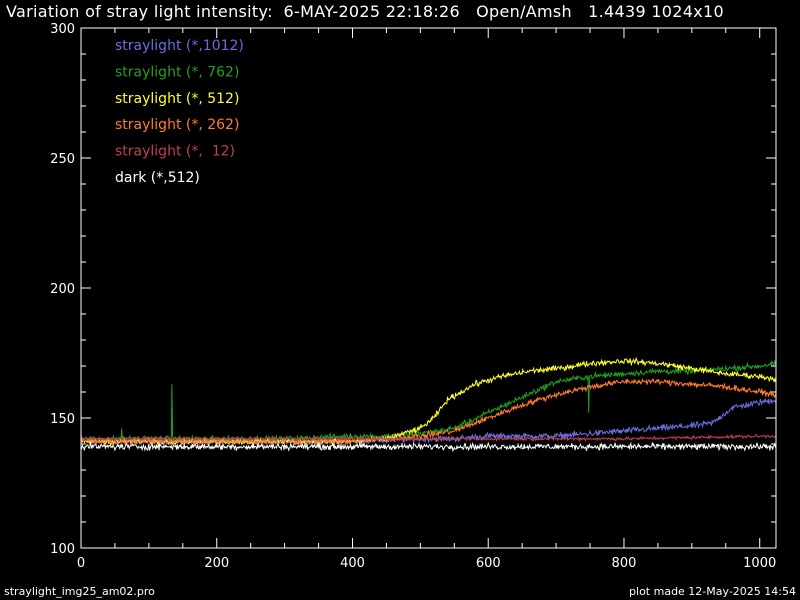 The height and width of the screenshot is (600, 800). Describe the element at coordinates (157, 178) in the screenshot. I see `legend-entry: dark (*,512)` at that location.